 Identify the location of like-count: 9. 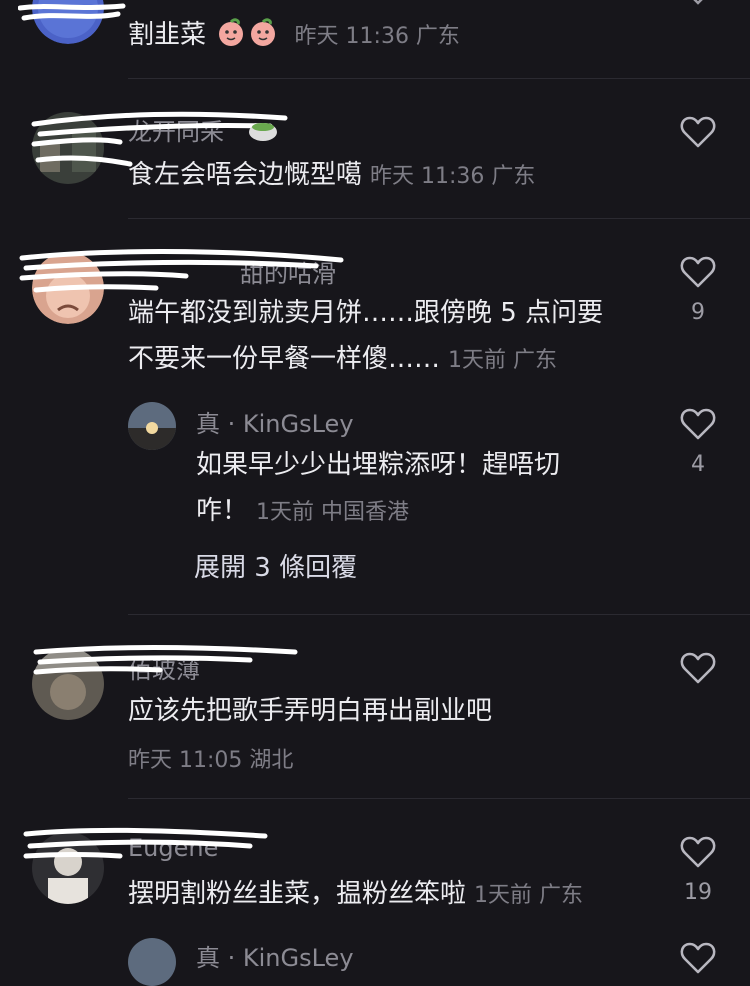
(698, 312).